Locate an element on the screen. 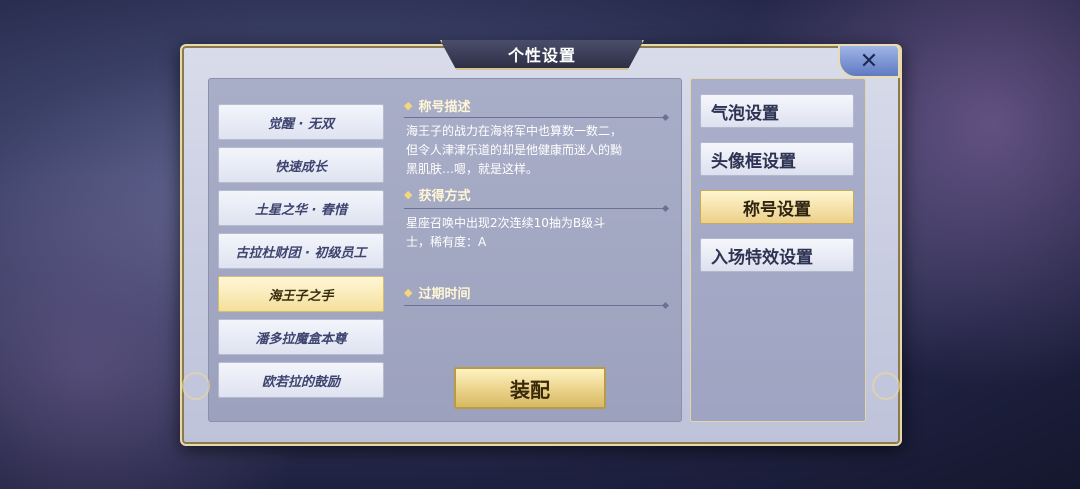 The width and height of the screenshot is (1080, 489). list-item-label: 土星之华 · 春惜 is located at coordinates (301, 210).